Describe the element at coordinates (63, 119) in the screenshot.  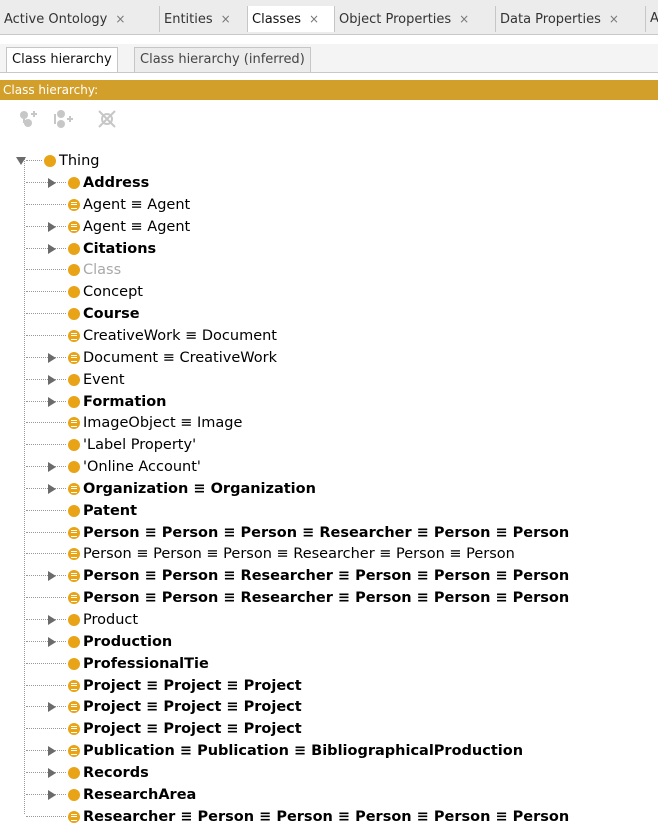
I see `add-sibling-class-button` at that location.